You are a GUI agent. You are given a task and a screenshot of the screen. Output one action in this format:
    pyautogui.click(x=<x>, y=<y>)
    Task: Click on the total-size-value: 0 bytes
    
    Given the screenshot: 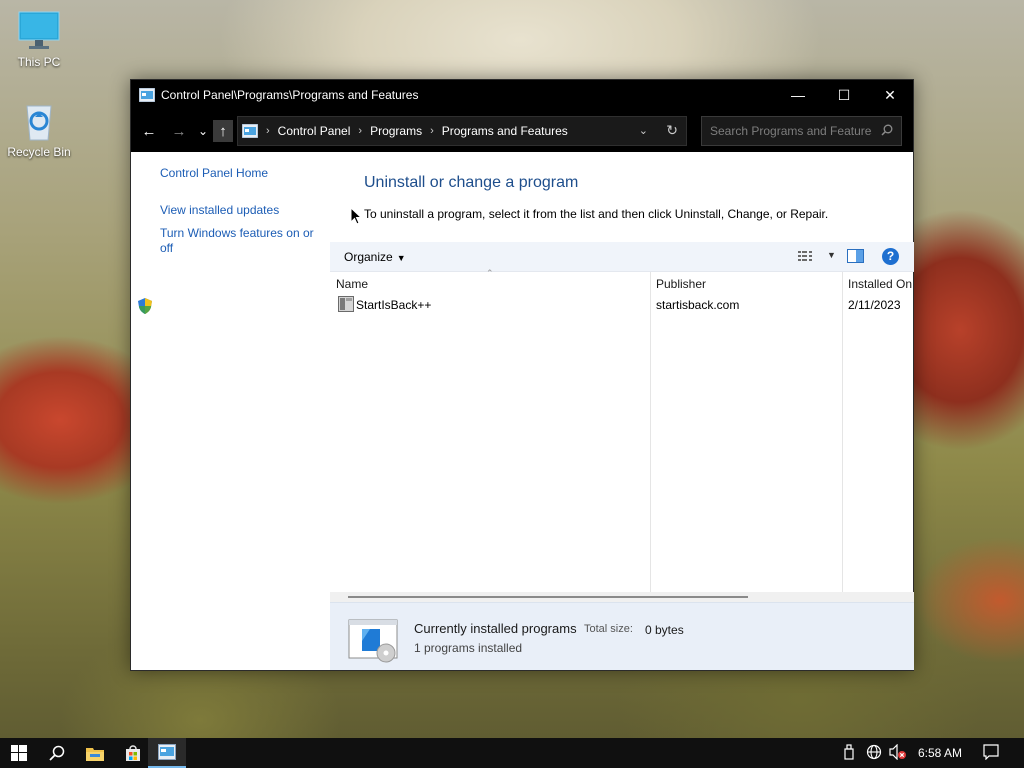 What is the action you would take?
    pyautogui.click(x=664, y=630)
    